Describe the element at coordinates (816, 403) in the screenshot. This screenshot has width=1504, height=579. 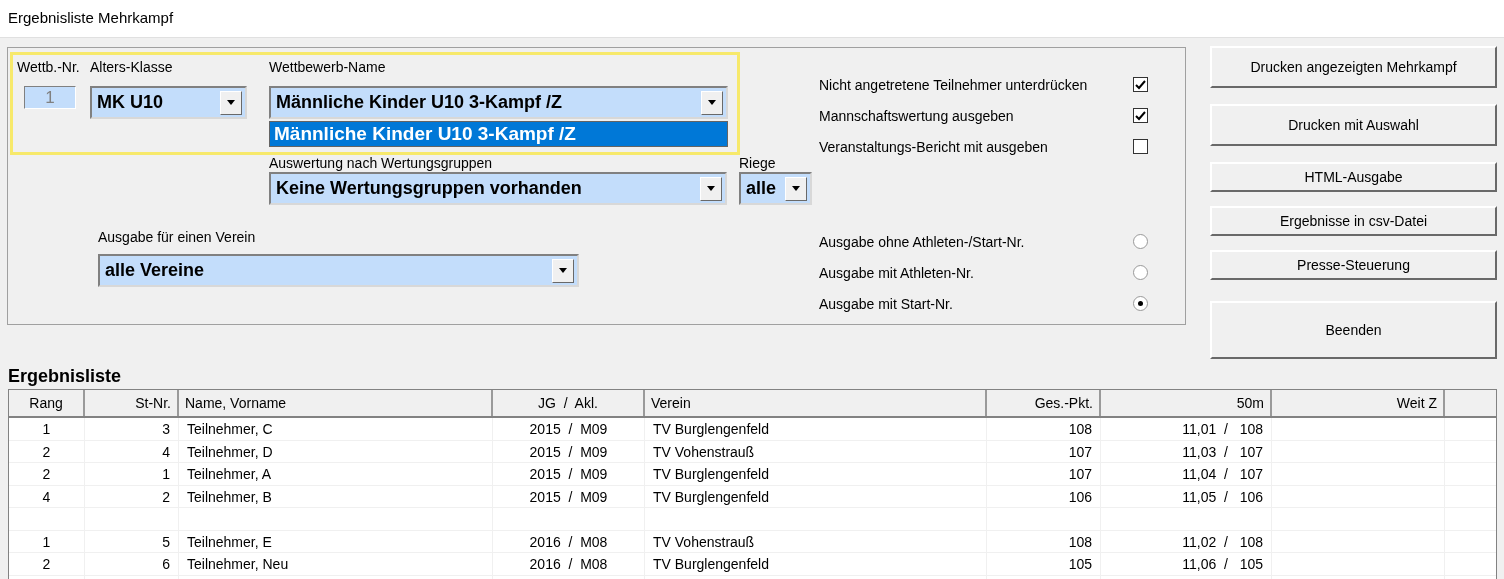
I see `column-header: Verein` at that location.